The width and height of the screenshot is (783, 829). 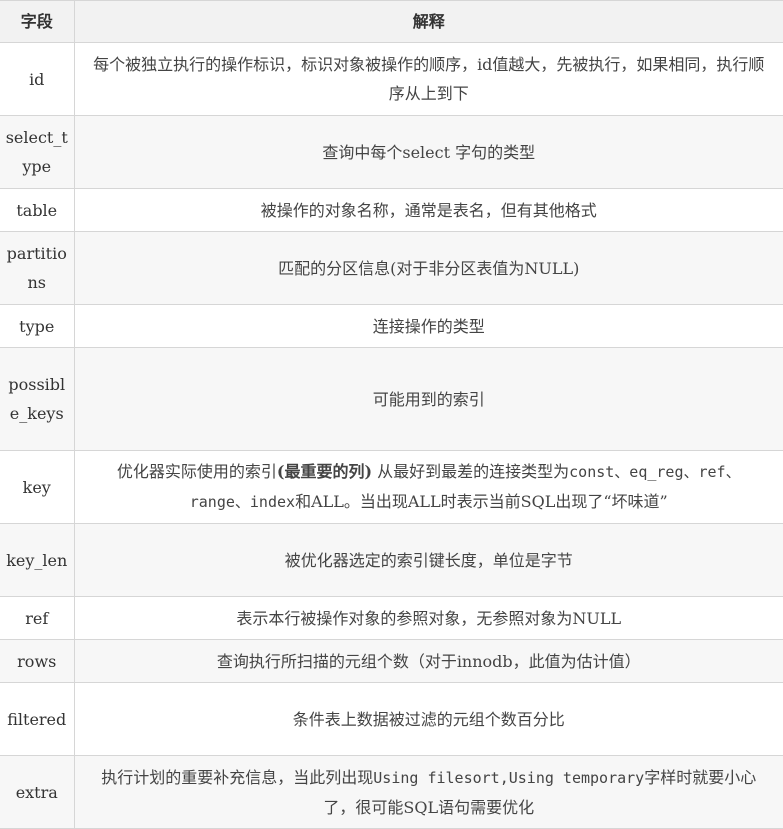 I want to click on header-desc: 解释, so click(x=428, y=21).